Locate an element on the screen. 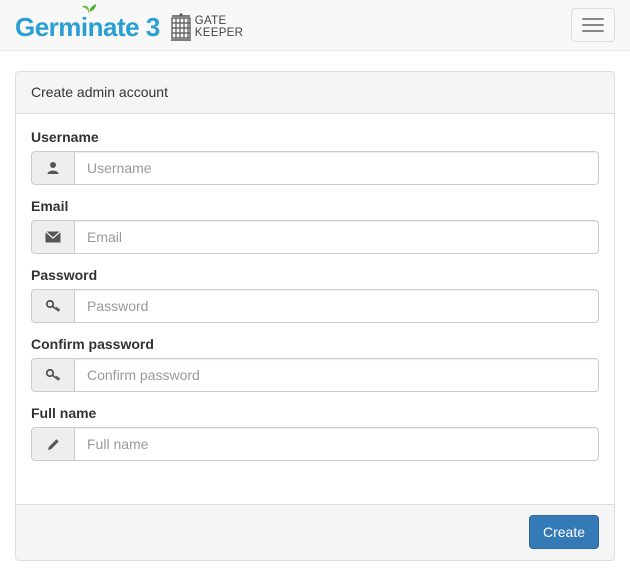  username-group: Username is located at coordinates (315, 157).